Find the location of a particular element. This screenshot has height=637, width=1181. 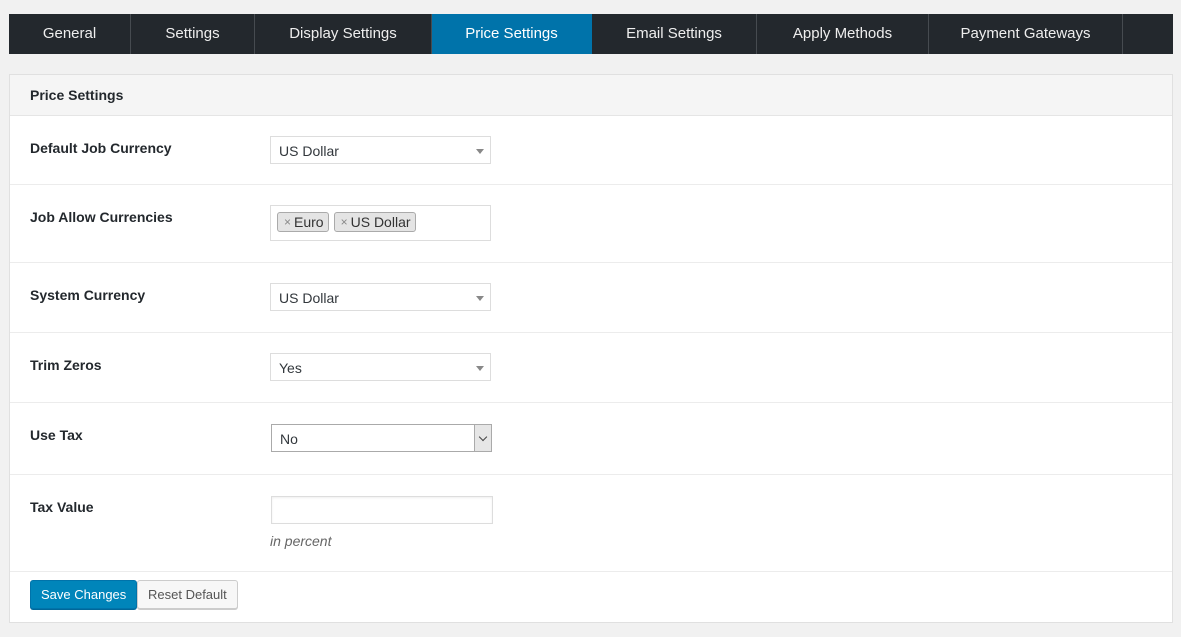

system-currency-label: System Currency is located at coordinates (88, 295).